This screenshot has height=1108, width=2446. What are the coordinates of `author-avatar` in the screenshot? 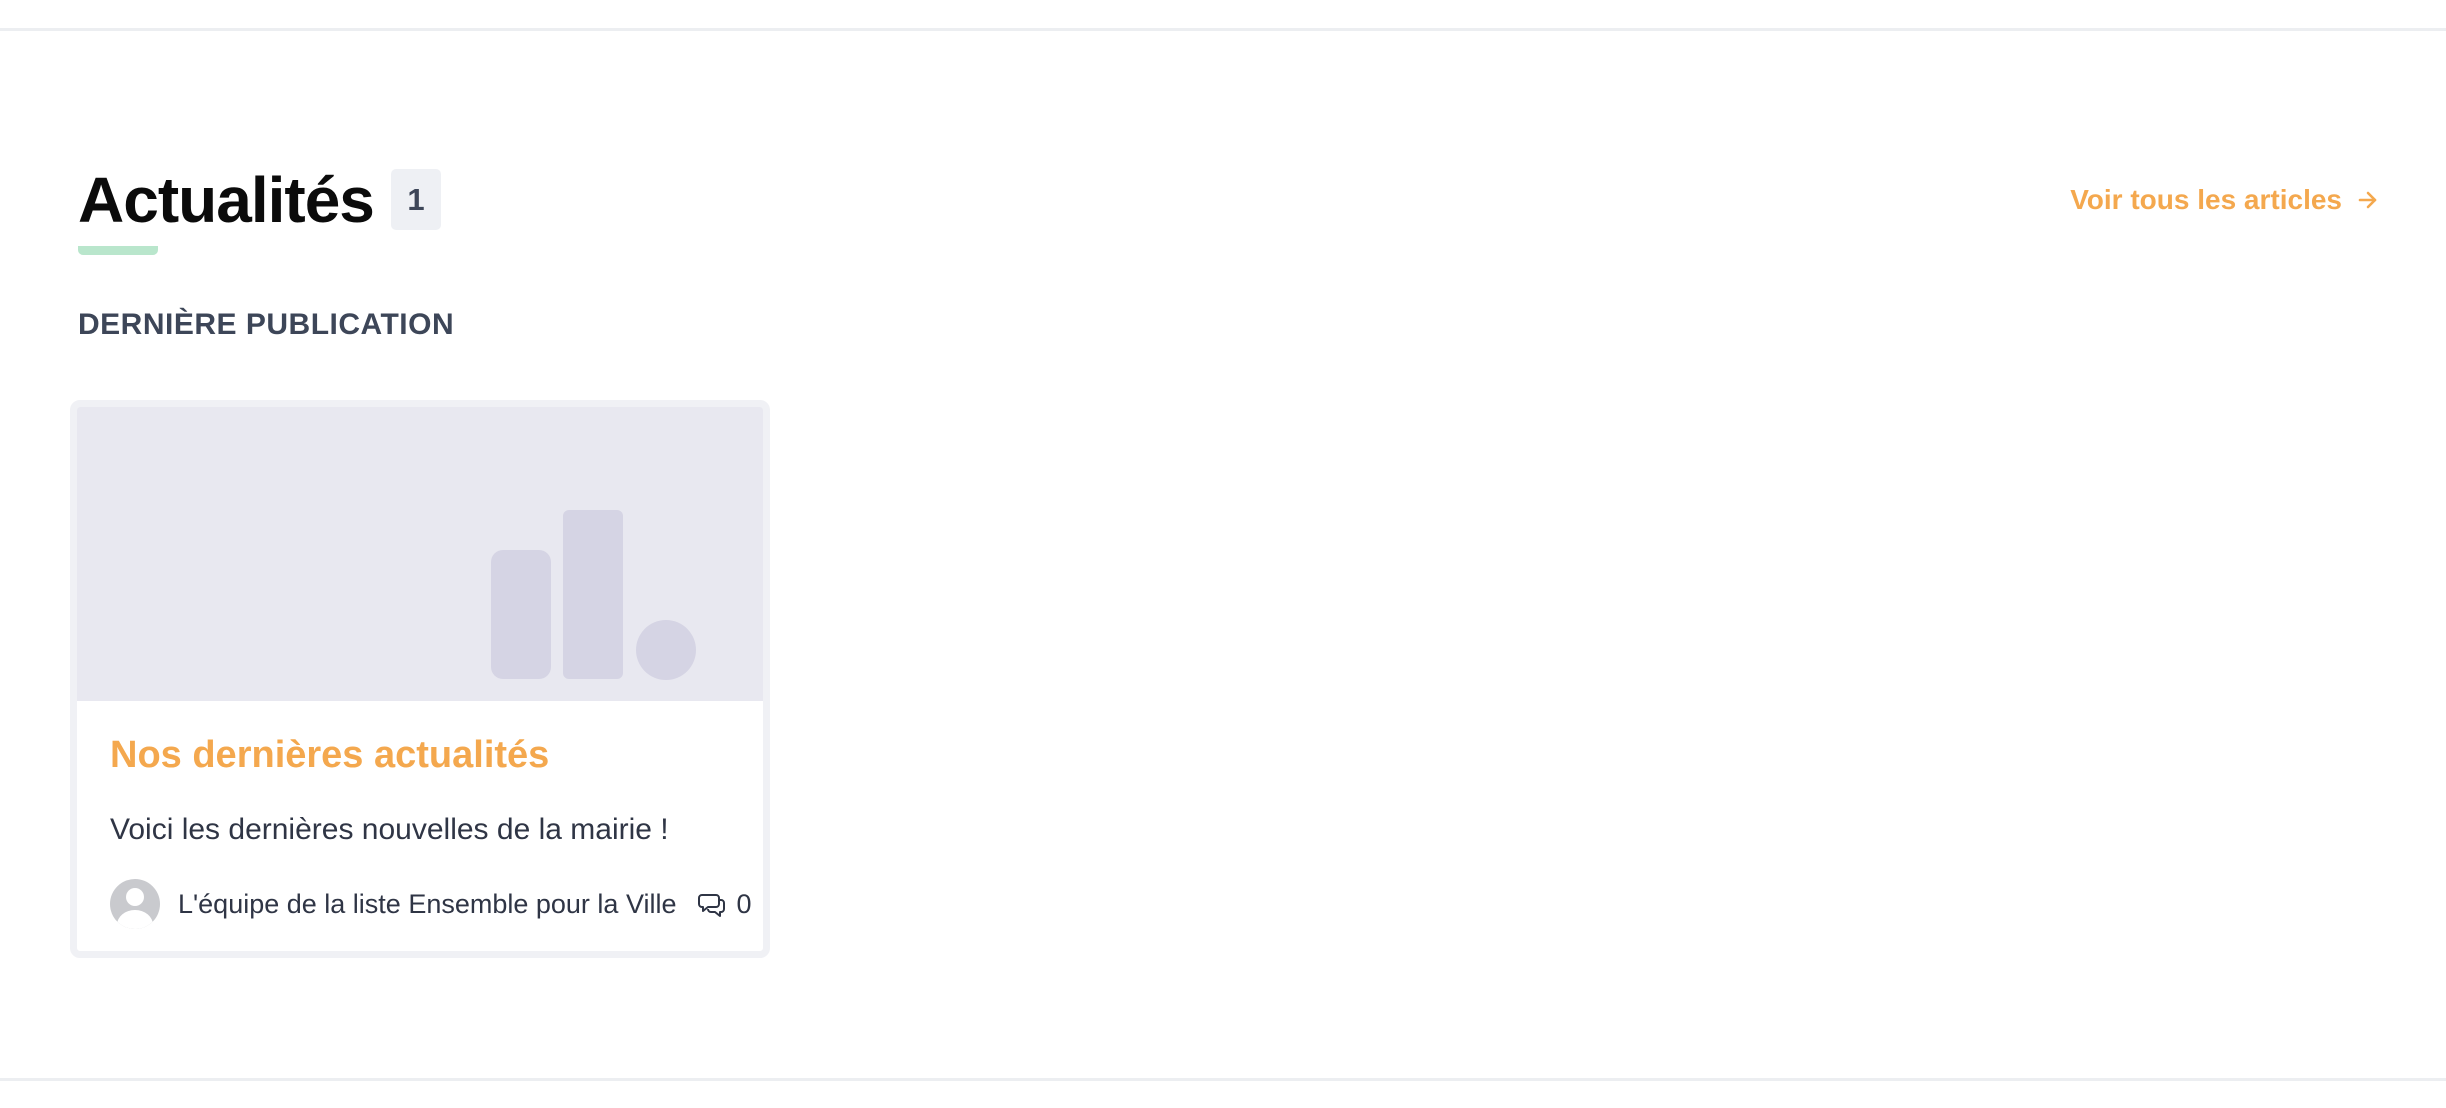 It's located at (135, 904).